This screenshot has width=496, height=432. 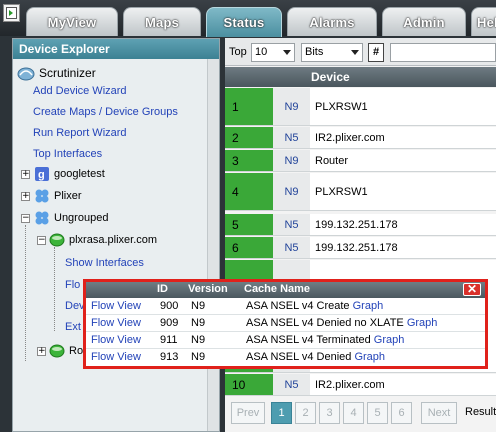 What do you see at coordinates (424, 21) in the screenshot?
I see `tab-admin: Admin` at bounding box center [424, 21].